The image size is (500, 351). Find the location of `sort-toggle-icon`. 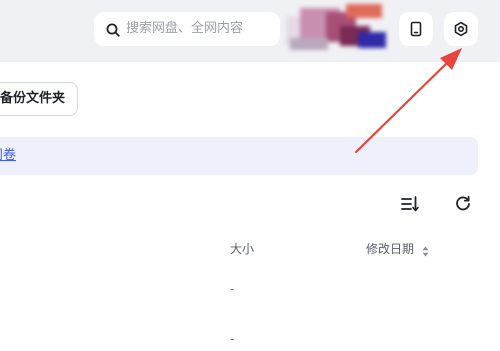

sort-toggle-icon is located at coordinates (425, 251).